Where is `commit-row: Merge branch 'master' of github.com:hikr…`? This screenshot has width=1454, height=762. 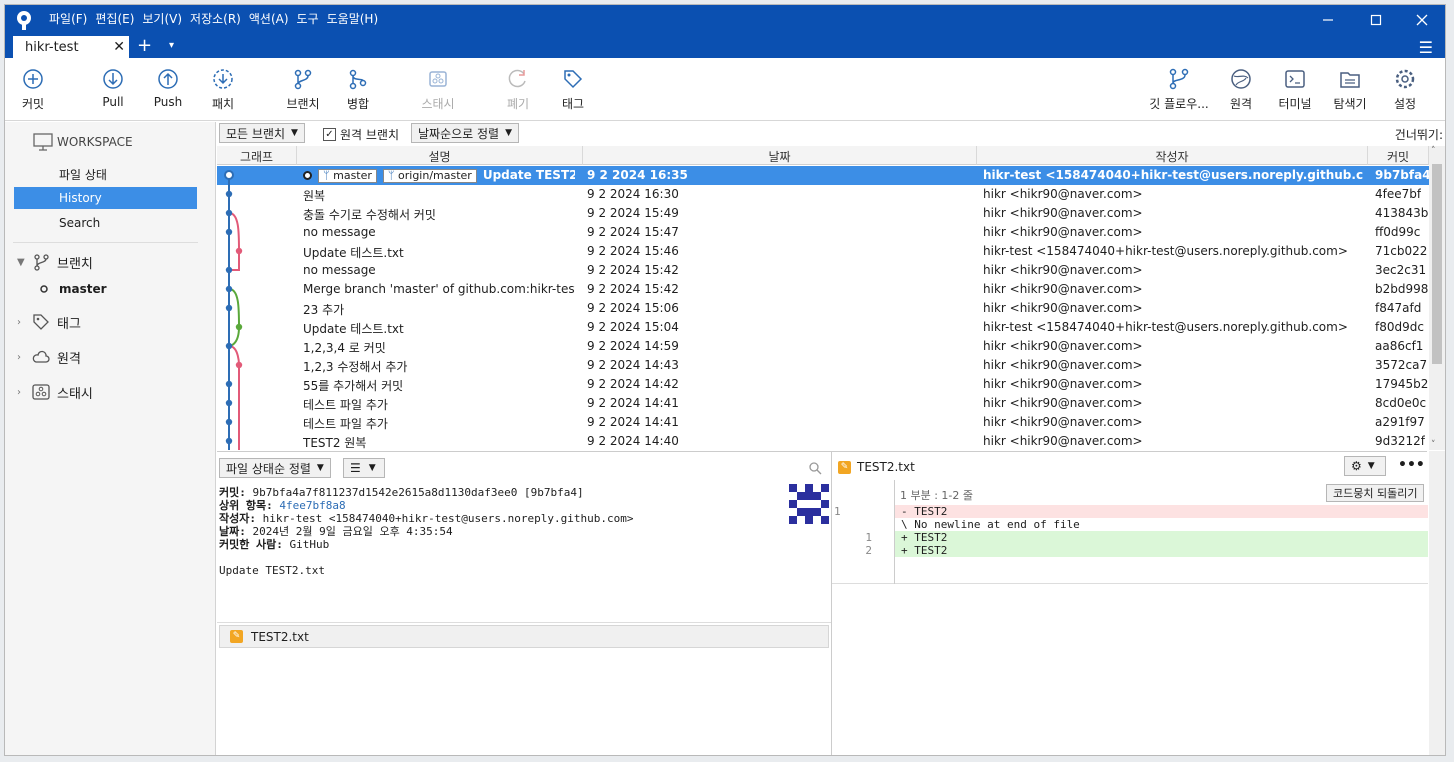
commit-row: Merge branch 'master' of github.com:hikr… is located at coordinates (823, 289).